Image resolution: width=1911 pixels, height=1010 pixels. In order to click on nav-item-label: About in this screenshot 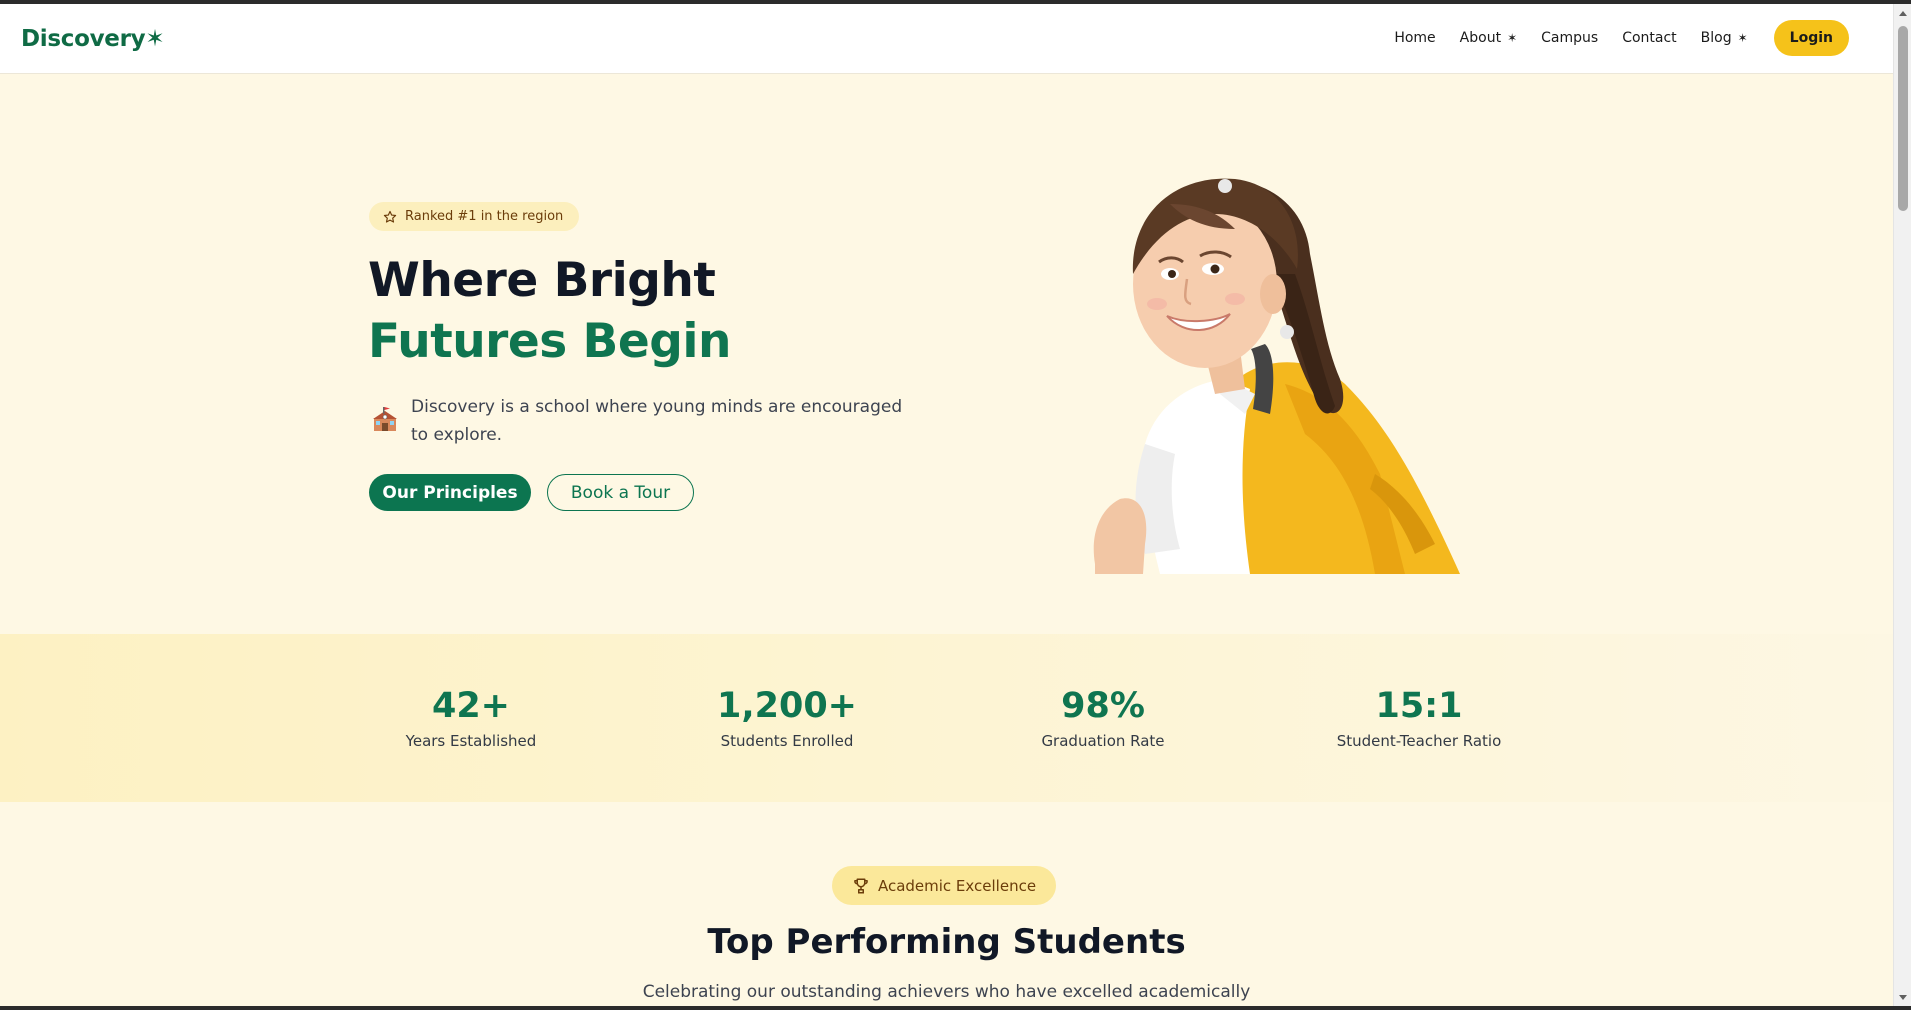, I will do `click(1480, 38)`.